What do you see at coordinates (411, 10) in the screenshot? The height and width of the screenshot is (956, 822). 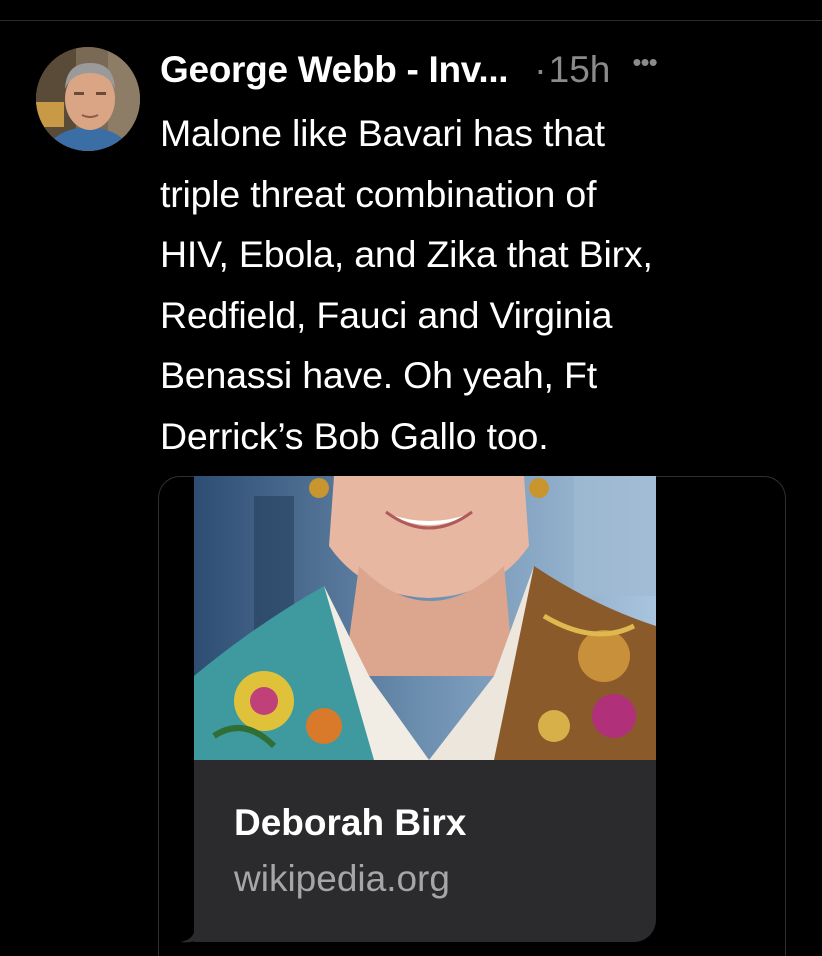 I see `top-divider` at bounding box center [411, 10].